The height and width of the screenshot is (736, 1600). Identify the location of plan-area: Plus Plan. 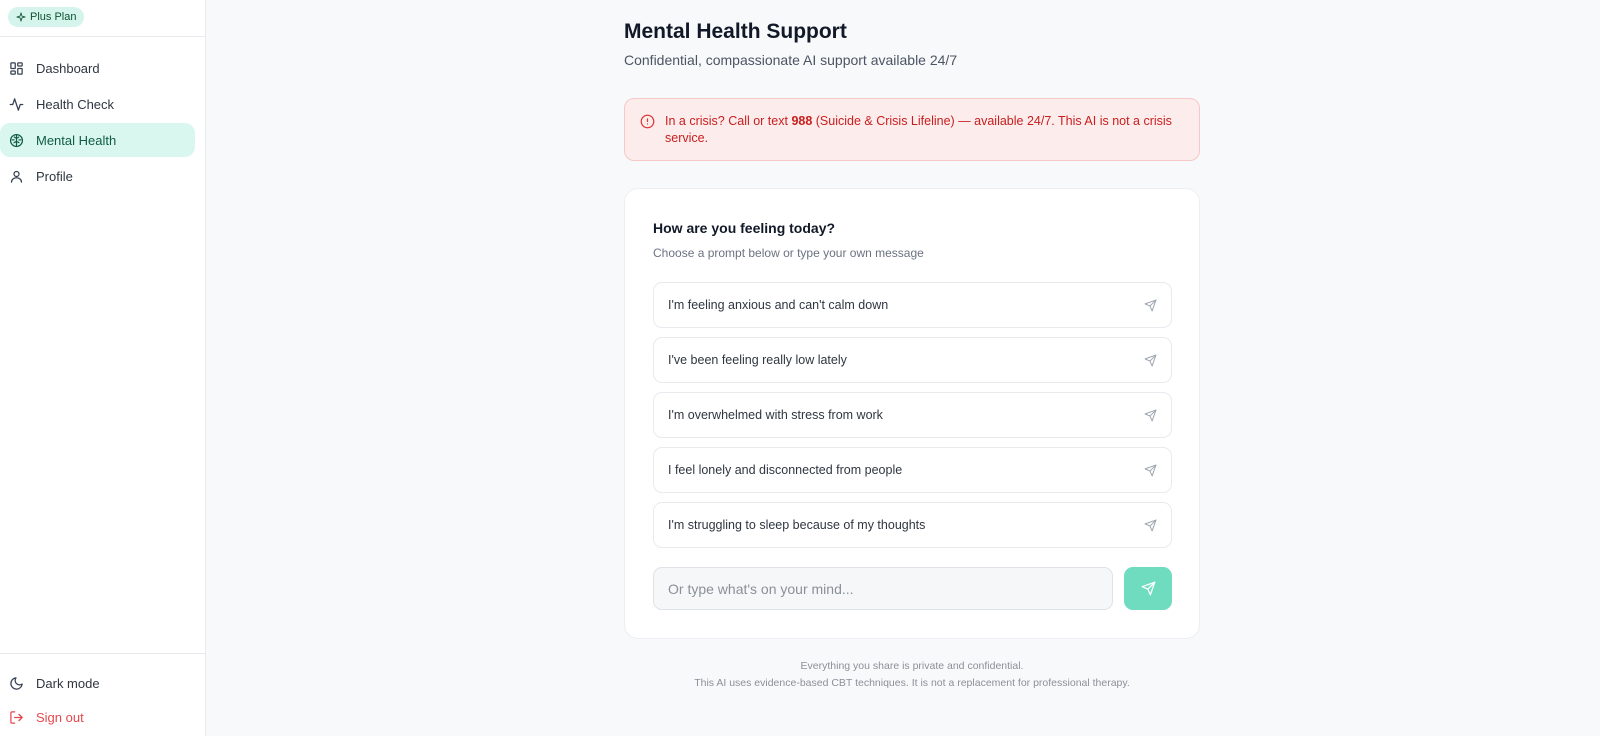
(102, 18).